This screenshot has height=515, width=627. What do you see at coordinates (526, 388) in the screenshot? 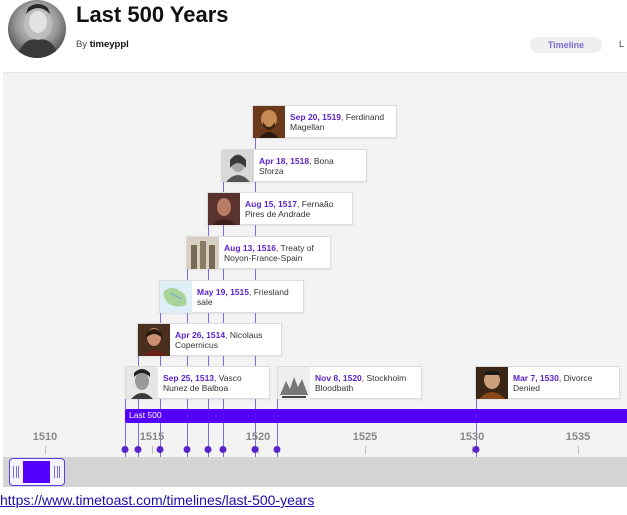
I see `event-title-line2: Denied` at bounding box center [526, 388].